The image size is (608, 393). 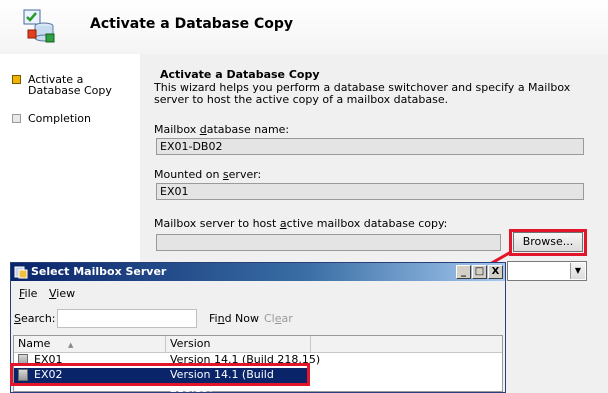 What do you see at coordinates (99, 271) in the screenshot?
I see `dialog-title: Select Mailbox Server` at bounding box center [99, 271].